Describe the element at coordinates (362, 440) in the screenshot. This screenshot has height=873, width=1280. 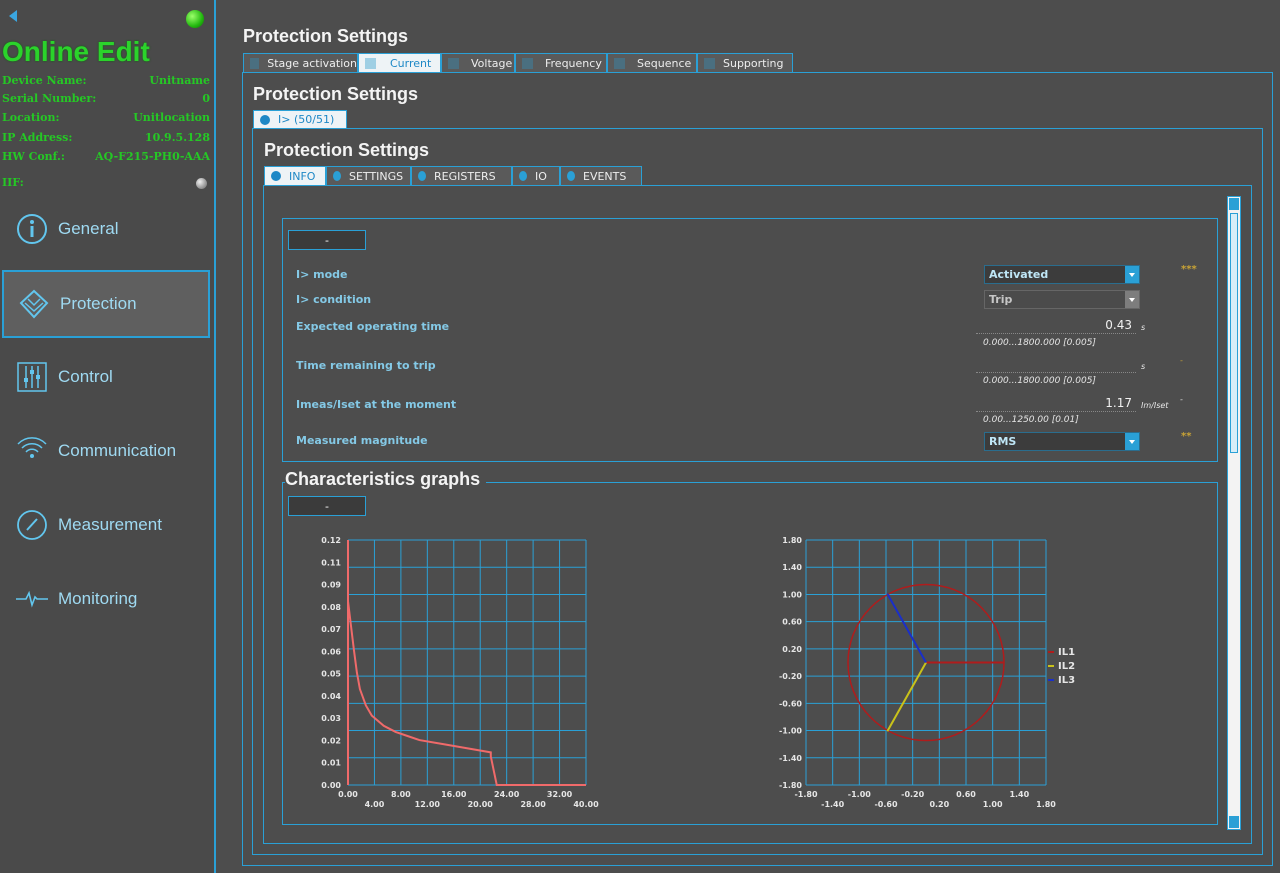
I see `magnitude-label: Measured magnitude` at that location.